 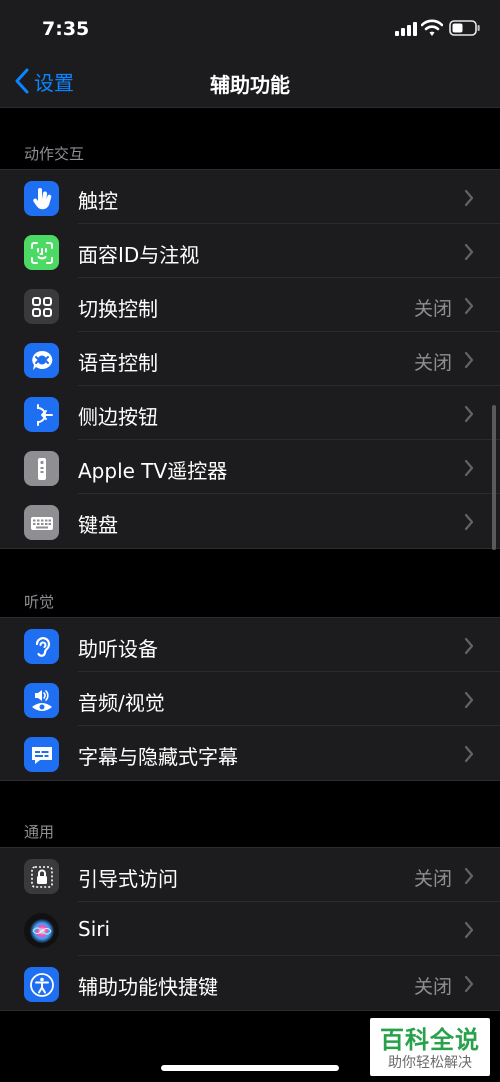 What do you see at coordinates (250, 413) in the screenshot?
I see `row-side-button: 侧边按钮` at bounding box center [250, 413].